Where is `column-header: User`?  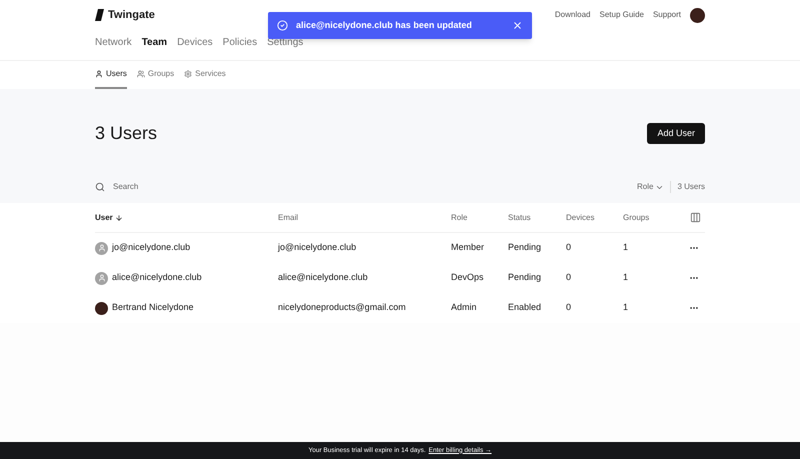 column-header: User is located at coordinates (186, 218).